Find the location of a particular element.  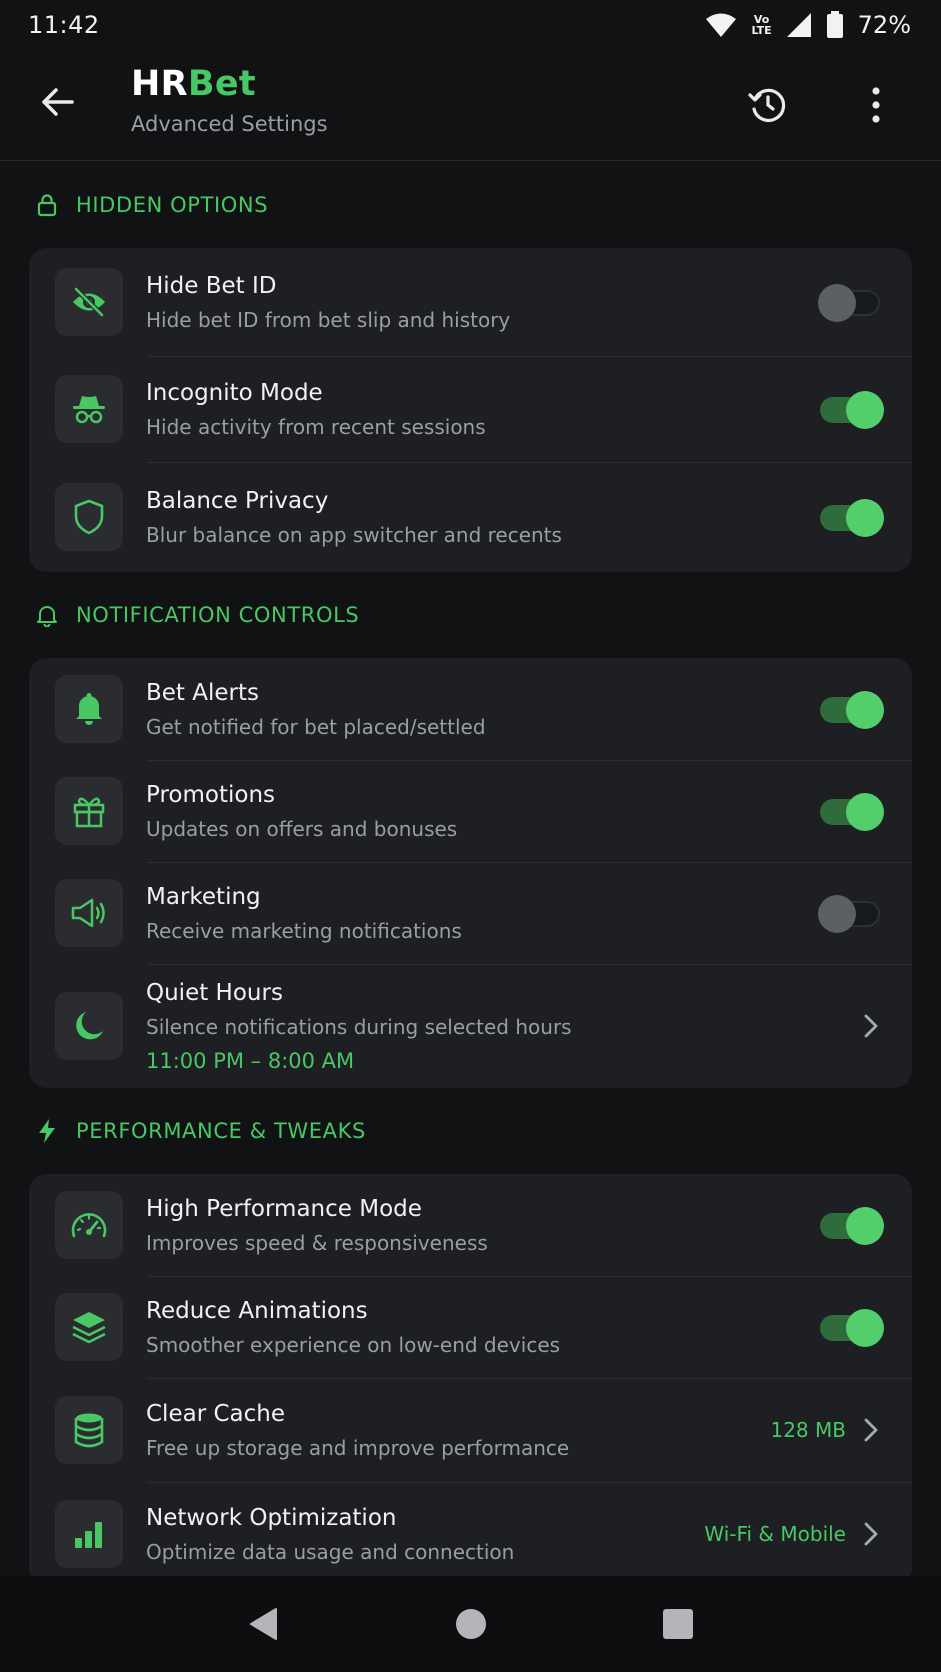

setting-title: Hide Bet ID is located at coordinates (211, 285).